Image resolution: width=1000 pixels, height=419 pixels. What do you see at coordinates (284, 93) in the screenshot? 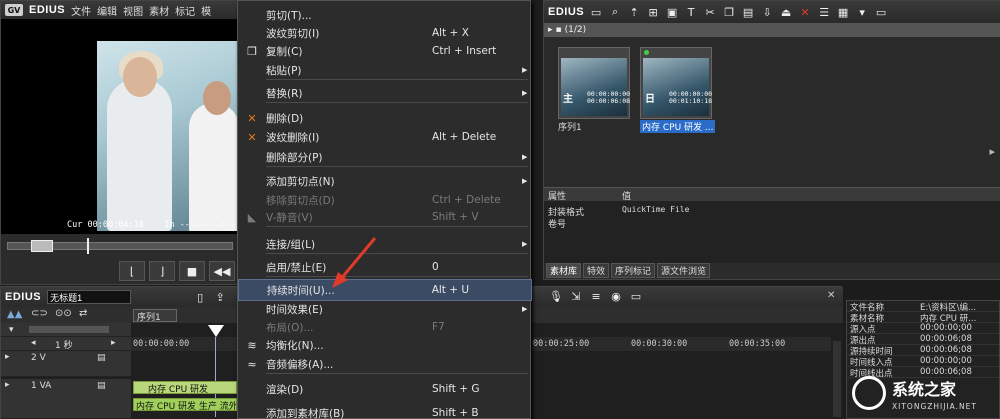
I see `menu-item-label: 替换(R)` at bounding box center [284, 93].